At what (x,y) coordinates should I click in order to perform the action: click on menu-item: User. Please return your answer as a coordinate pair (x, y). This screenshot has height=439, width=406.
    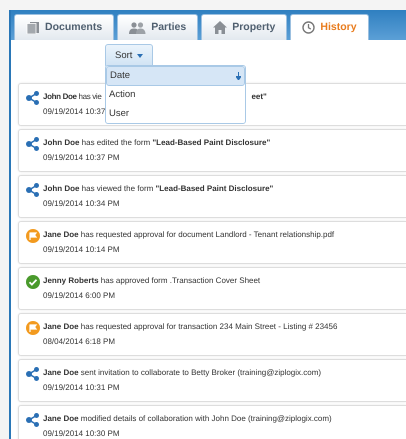
    Looking at the image, I should click on (175, 113).